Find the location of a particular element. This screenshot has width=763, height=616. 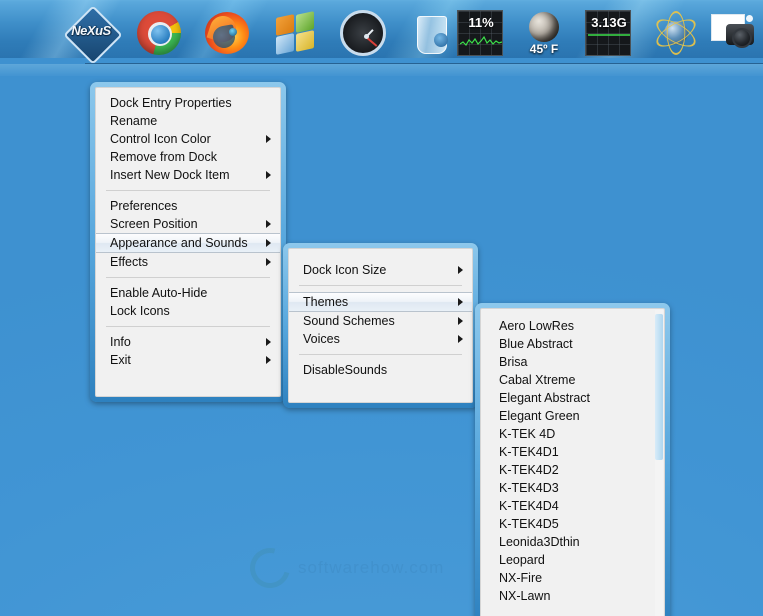

dock-item-windows is located at coordinates (295, 33).